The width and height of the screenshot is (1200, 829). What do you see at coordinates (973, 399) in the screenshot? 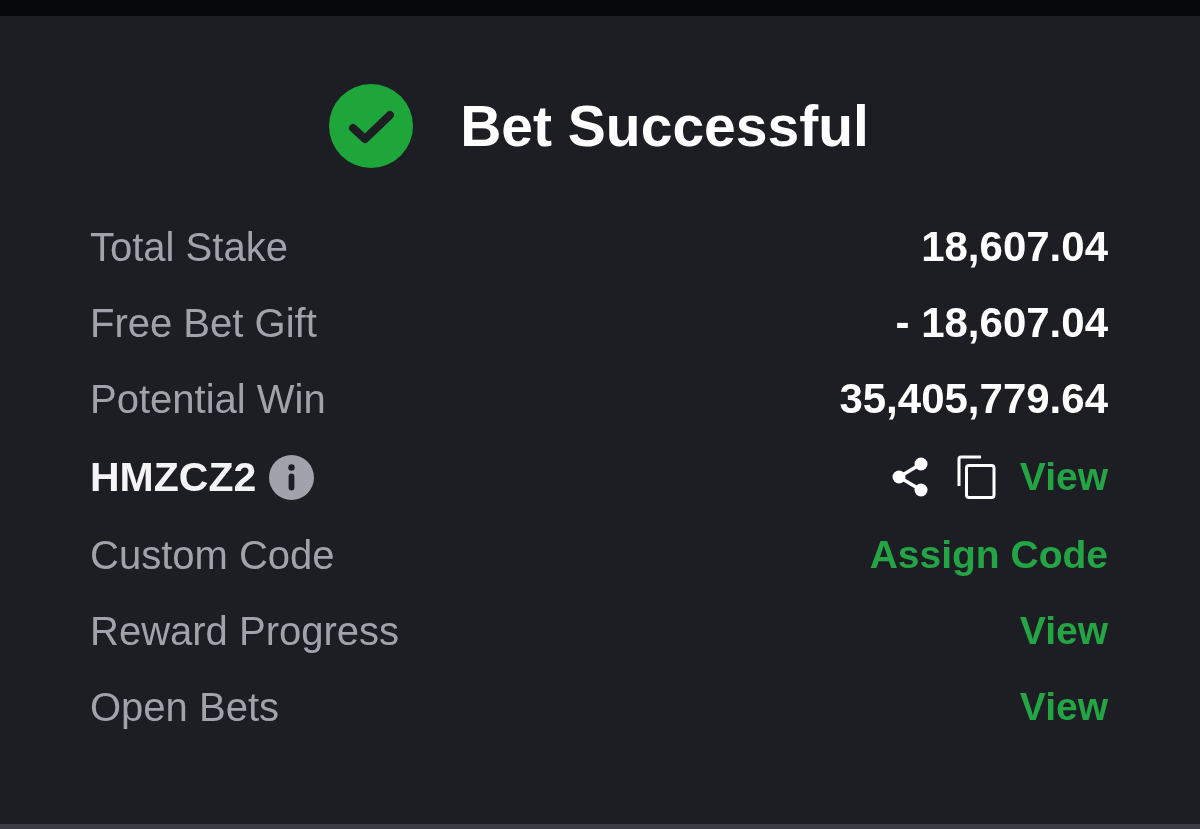
I see `amount-value: 35,405,779.64` at bounding box center [973, 399].